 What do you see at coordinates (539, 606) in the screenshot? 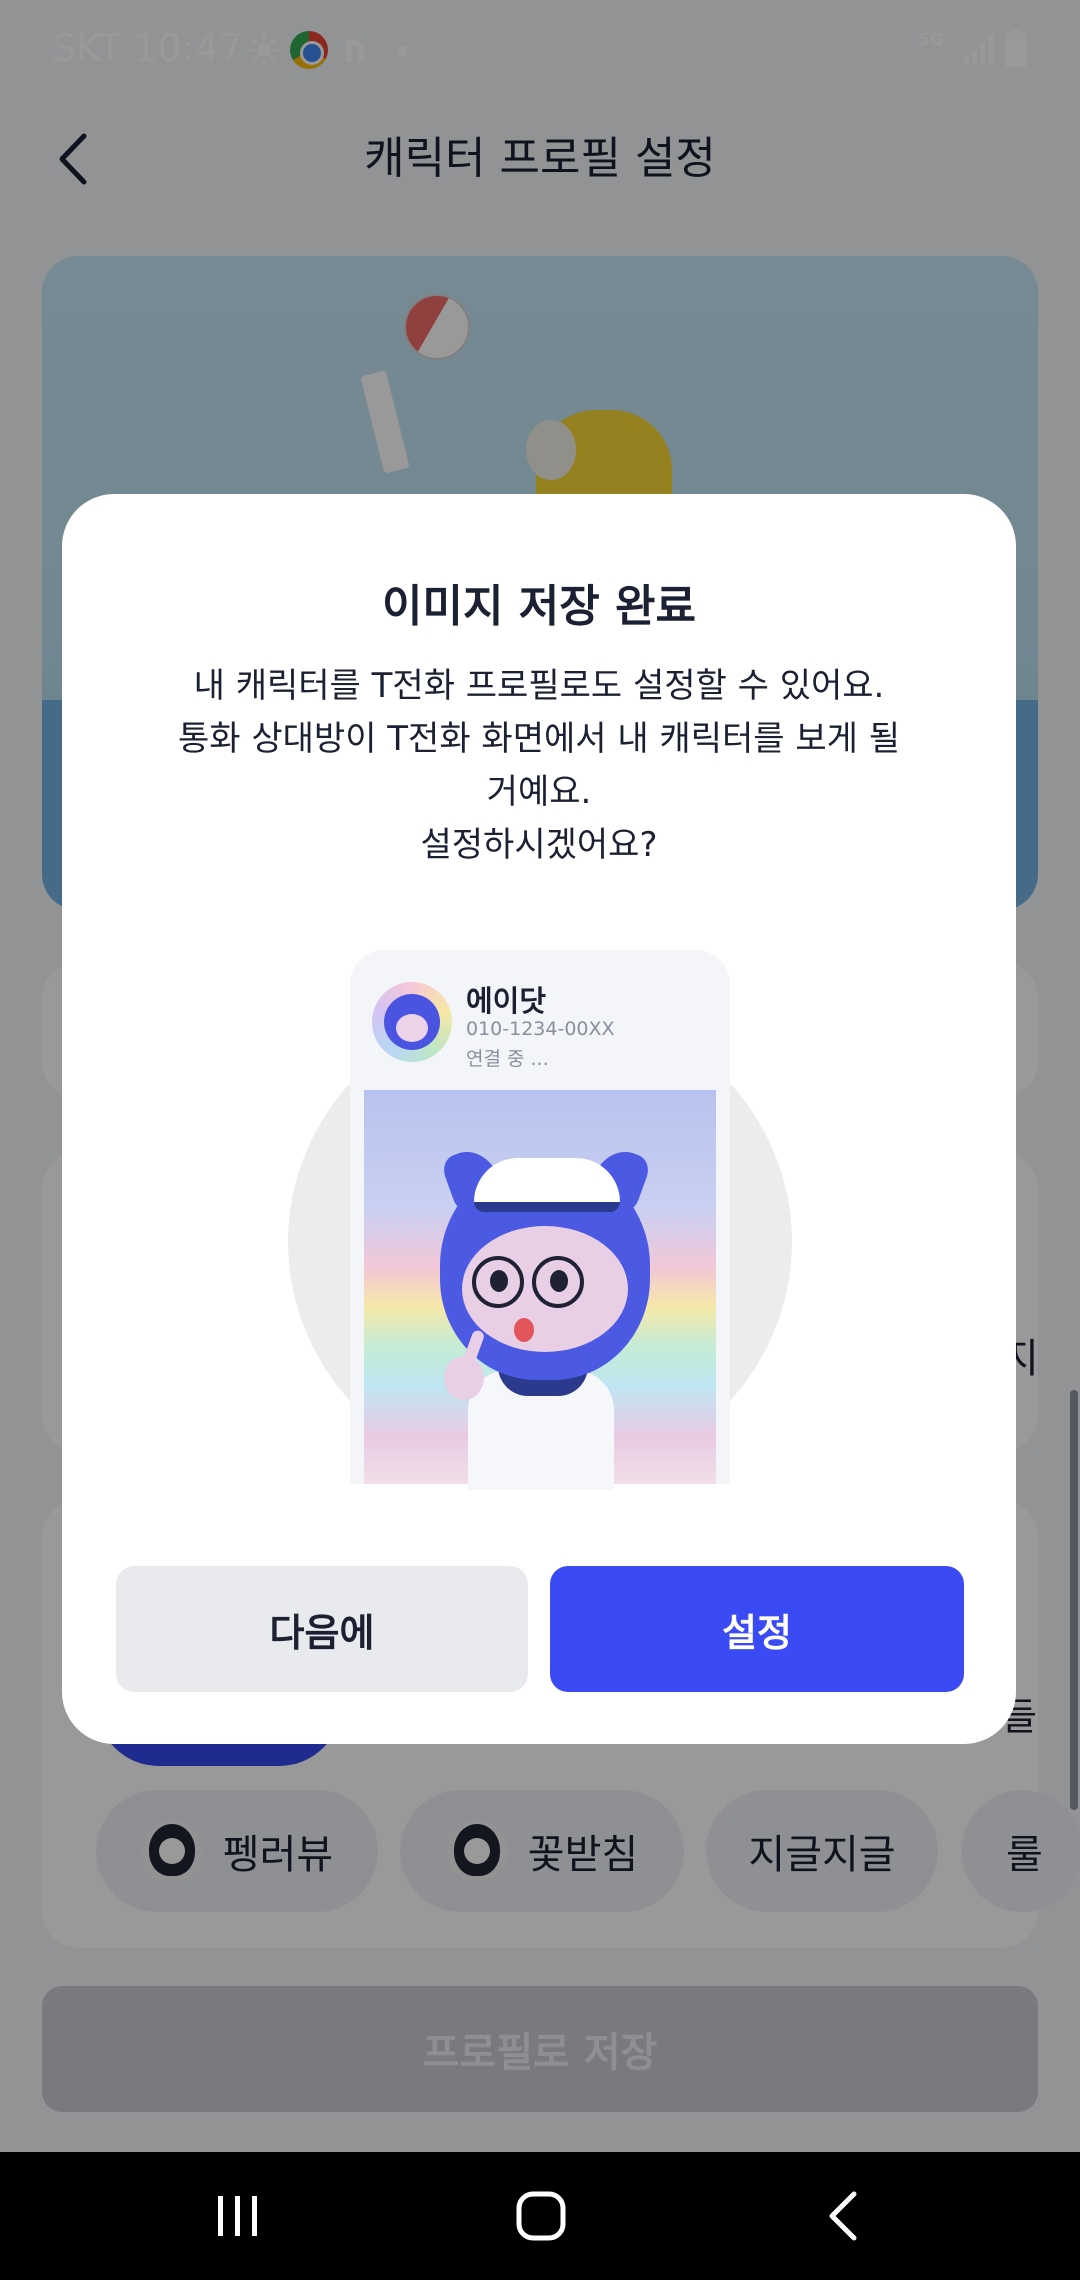
I see `dialog-title: 이미지 저장 완료` at bounding box center [539, 606].